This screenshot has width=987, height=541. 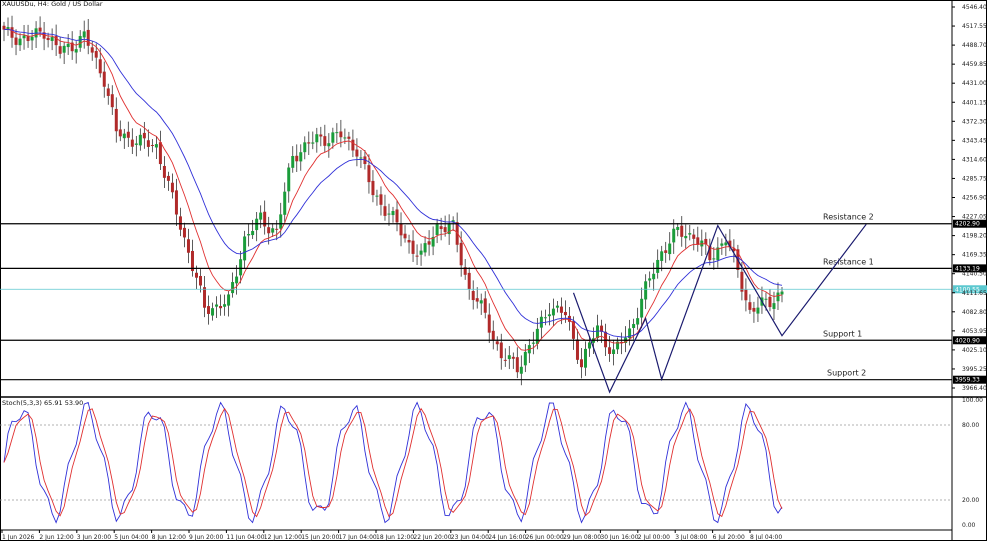 What do you see at coordinates (974, 388) in the screenshot?
I see `price-tick-label: 3966.40` at bounding box center [974, 388].